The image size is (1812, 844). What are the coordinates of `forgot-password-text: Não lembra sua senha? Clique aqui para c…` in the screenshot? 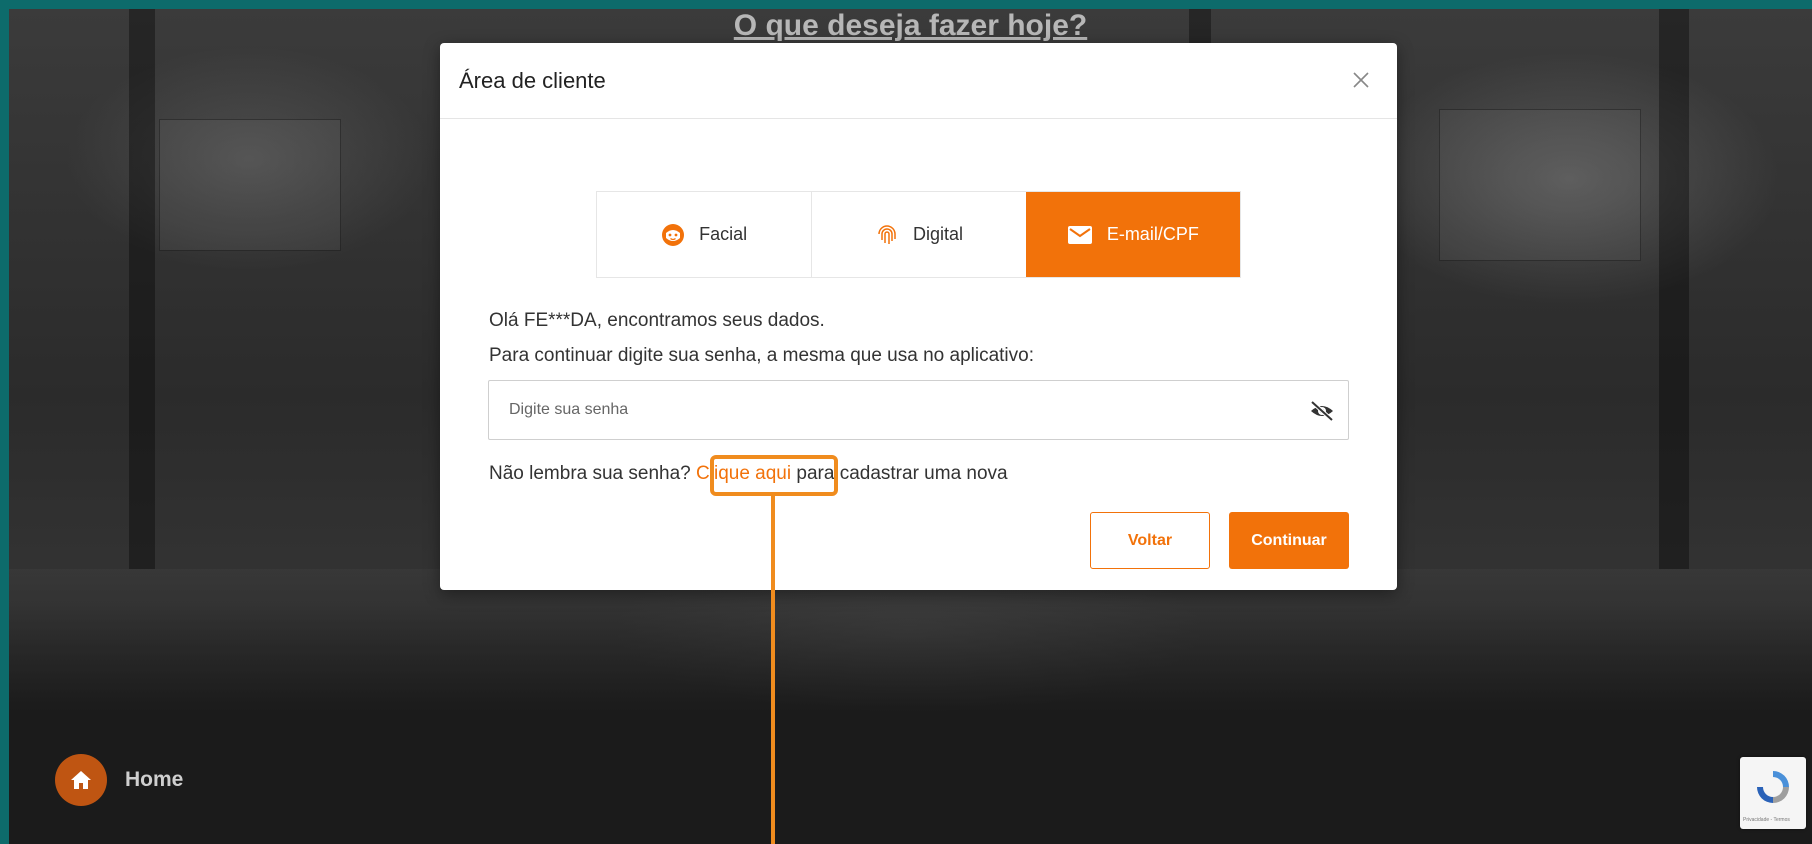 It's located at (748, 474).